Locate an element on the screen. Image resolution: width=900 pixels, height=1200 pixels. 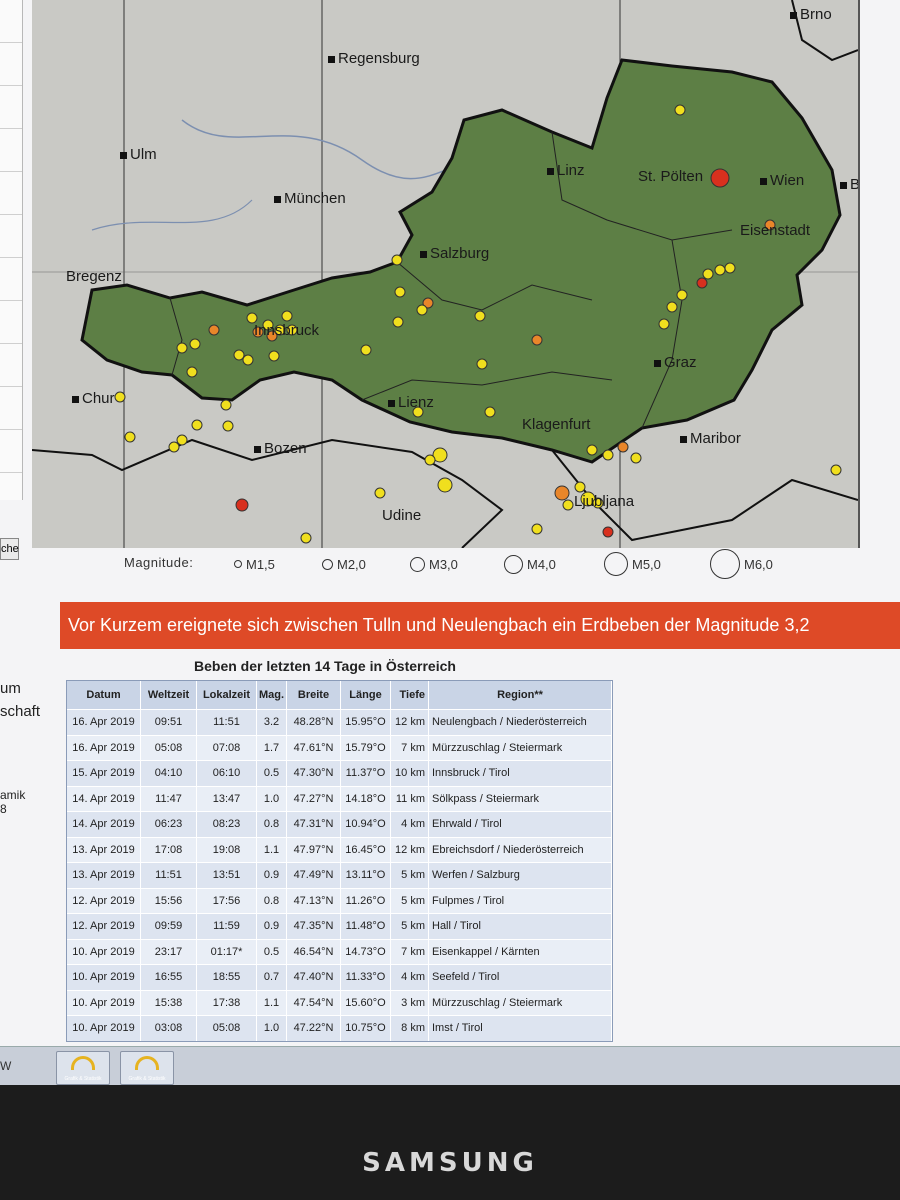
cell-region: Hall / Tirol is located at coordinates (520, 926).